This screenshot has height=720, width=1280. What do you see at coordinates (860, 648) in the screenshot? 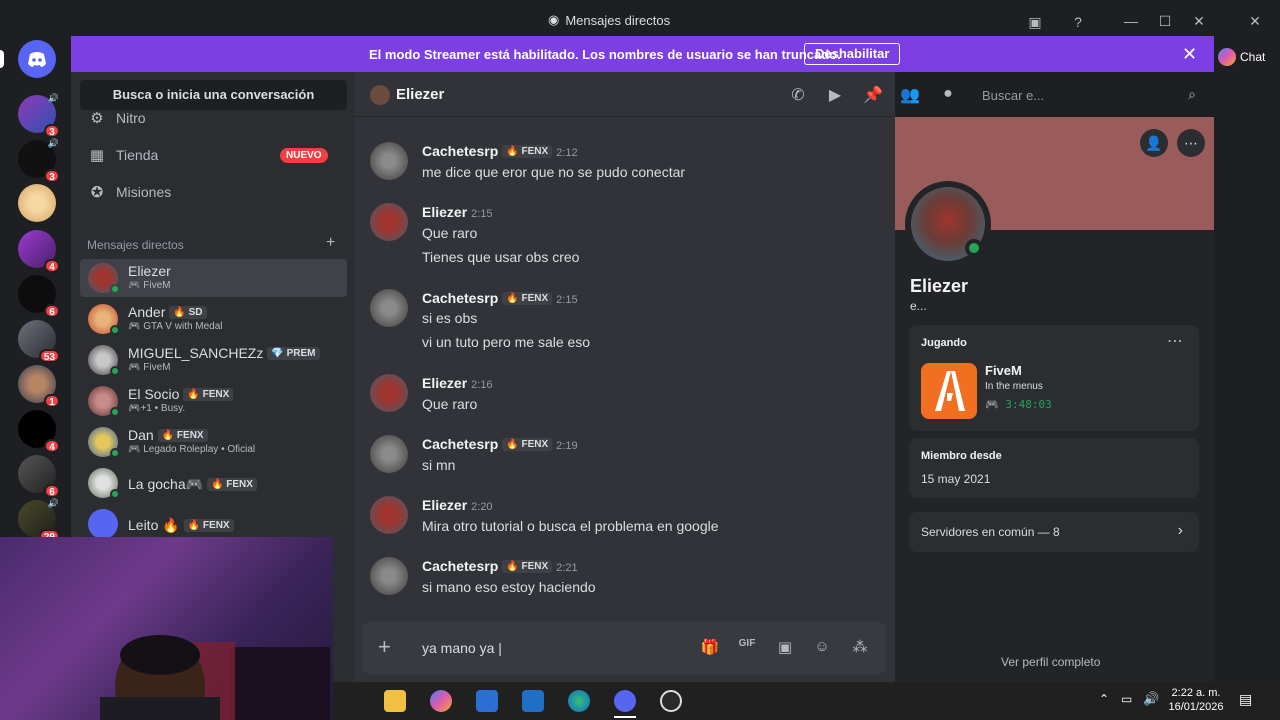
I see `apps-icon: ⁂` at bounding box center [860, 648].